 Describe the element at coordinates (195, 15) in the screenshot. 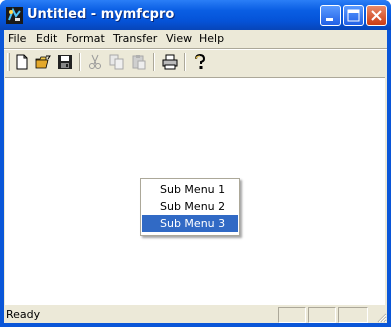

I see `title-bar: Untitled - mymfcpro` at that location.